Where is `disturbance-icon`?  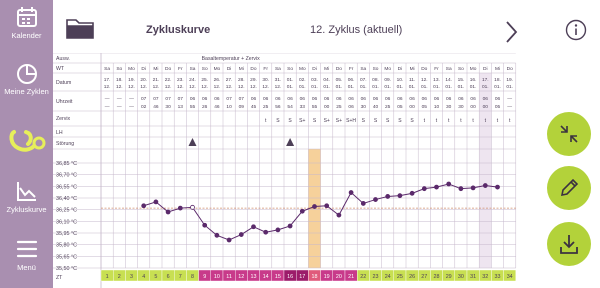
disturbance-icon is located at coordinates (192, 142).